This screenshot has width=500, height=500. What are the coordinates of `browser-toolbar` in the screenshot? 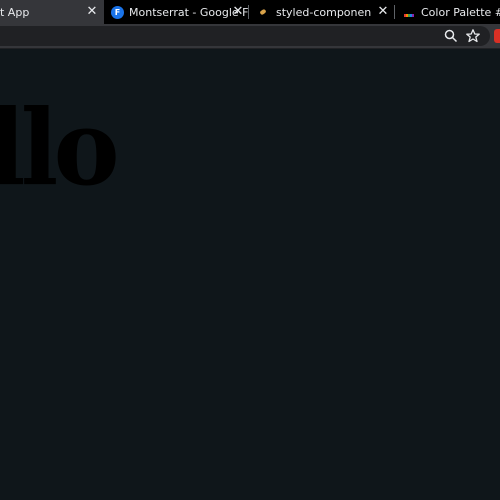 It's located at (250, 36).